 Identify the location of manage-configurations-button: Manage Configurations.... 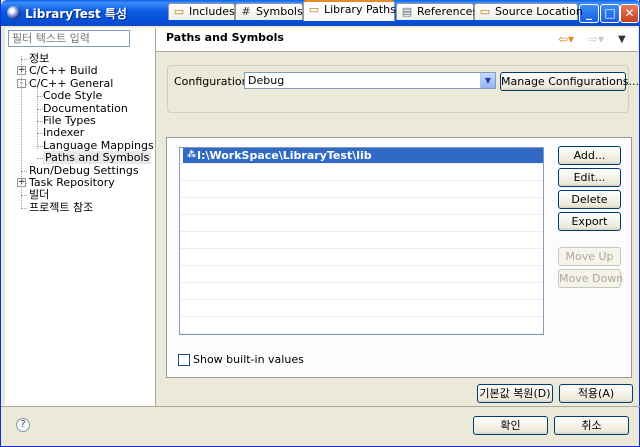
(569, 81).